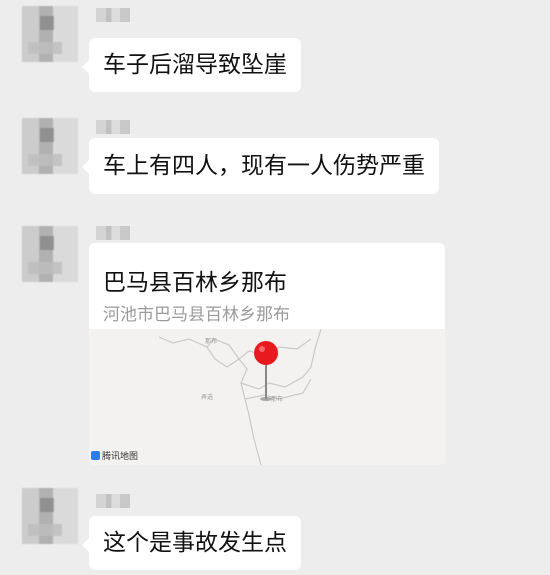 This screenshot has height=575, width=550. I want to click on location-title: 巴马县百林乡那布, so click(195, 283).